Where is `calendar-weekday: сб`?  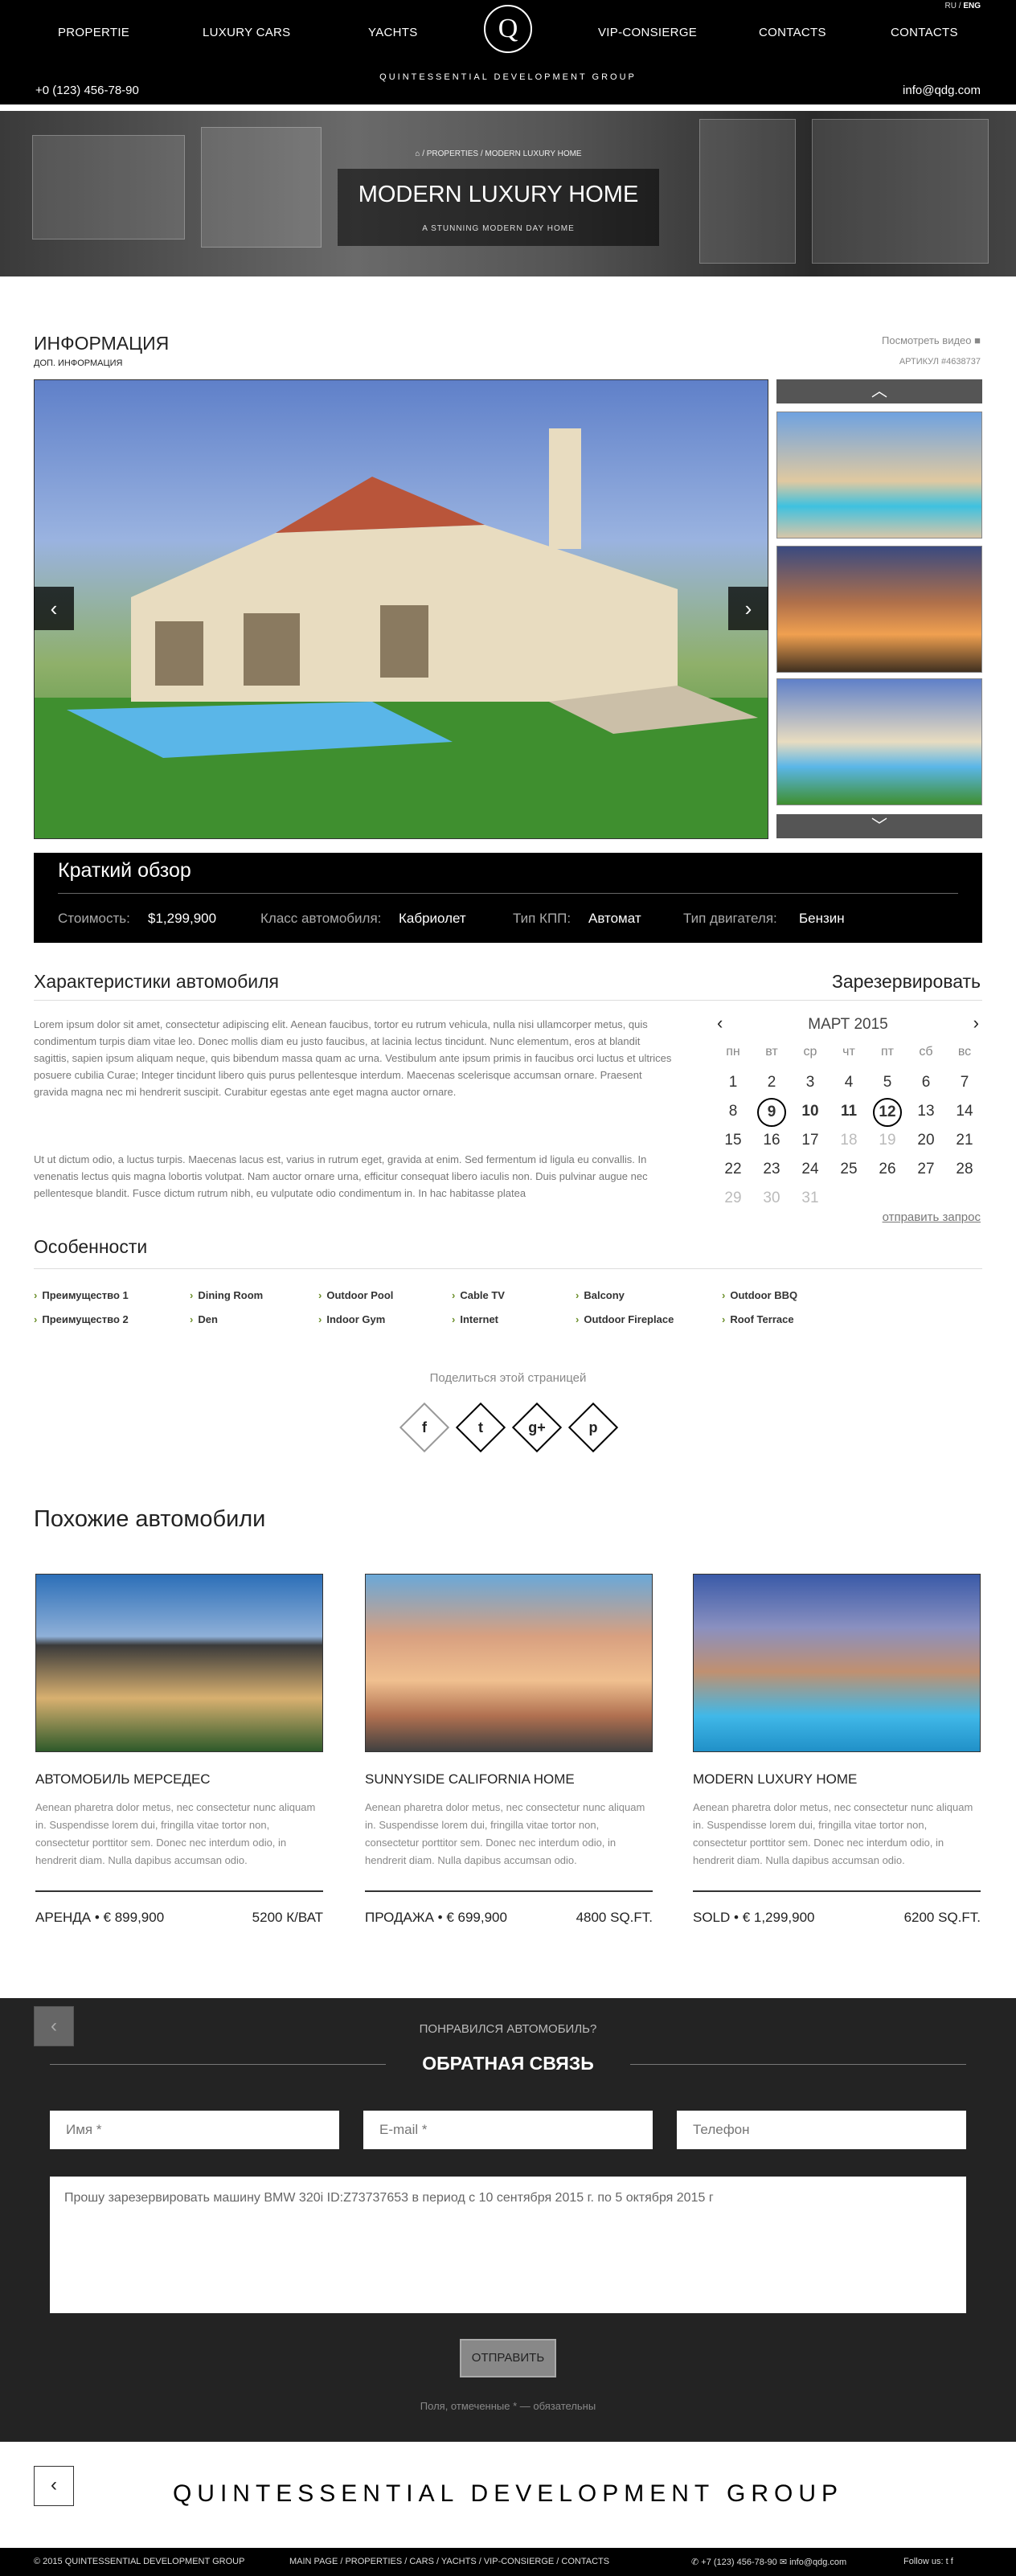
calendar-weekday: сб is located at coordinates (926, 1052).